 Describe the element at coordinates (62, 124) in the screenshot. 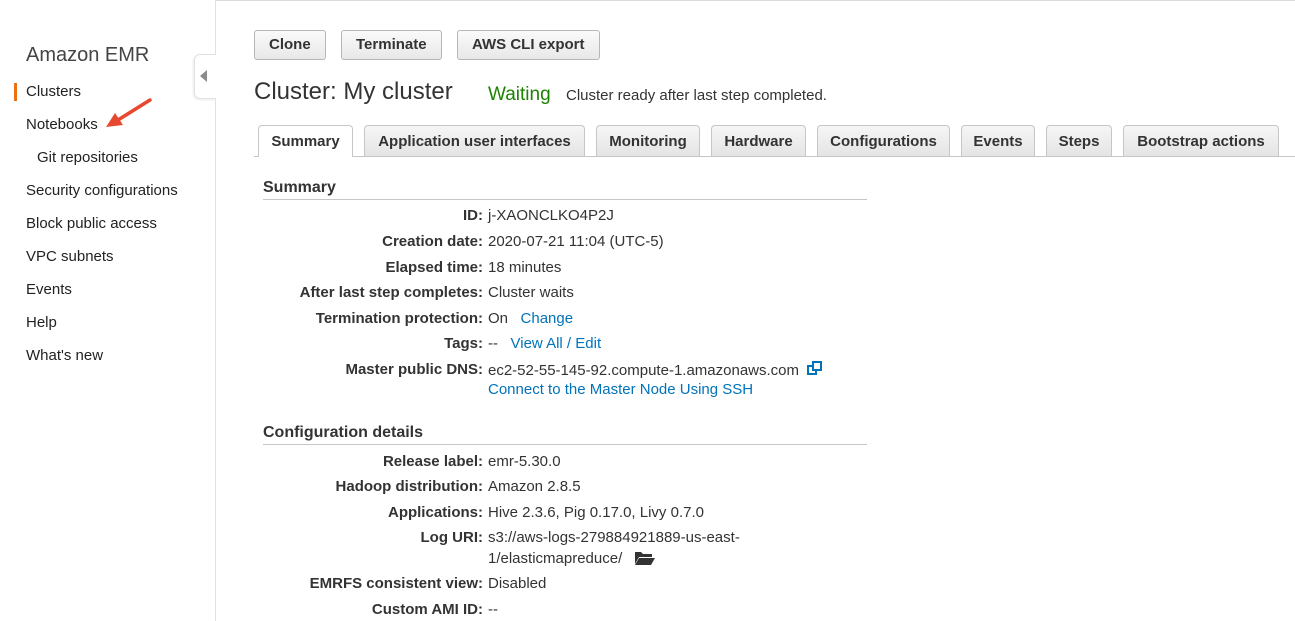

I see `sidebar-item-notebooks: Notebooks` at that location.